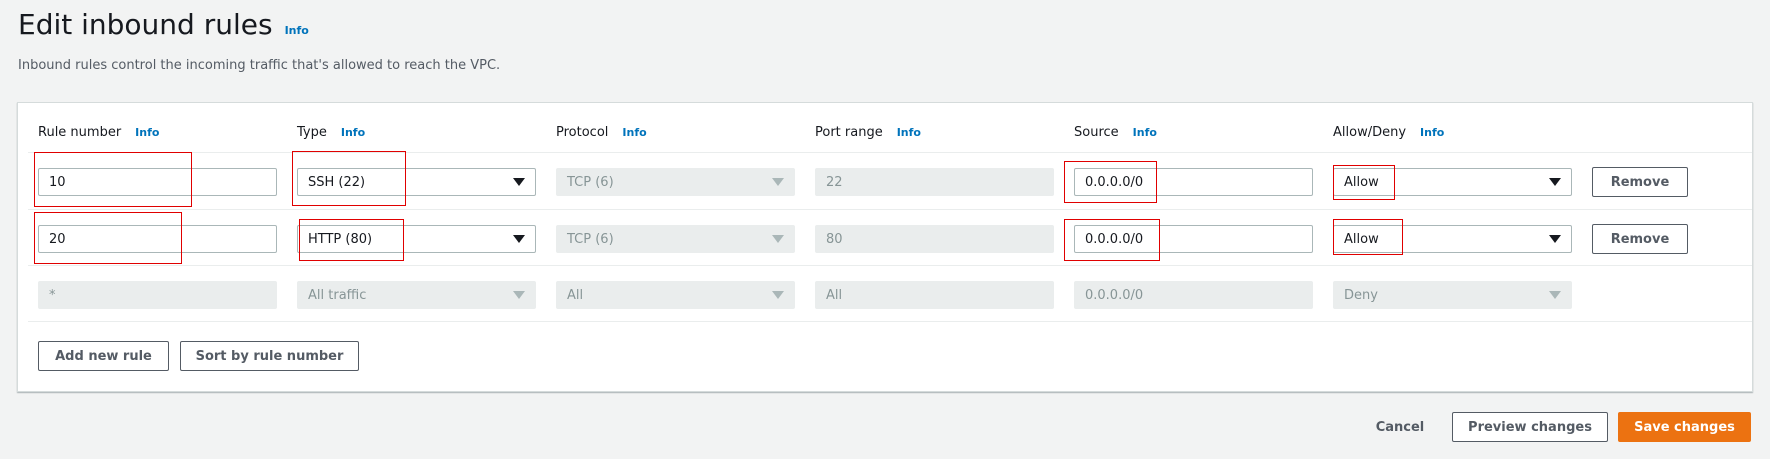 This screenshot has height=459, width=1770. Describe the element at coordinates (416, 182) in the screenshot. I see `type-select: SSH (22)` at that location.